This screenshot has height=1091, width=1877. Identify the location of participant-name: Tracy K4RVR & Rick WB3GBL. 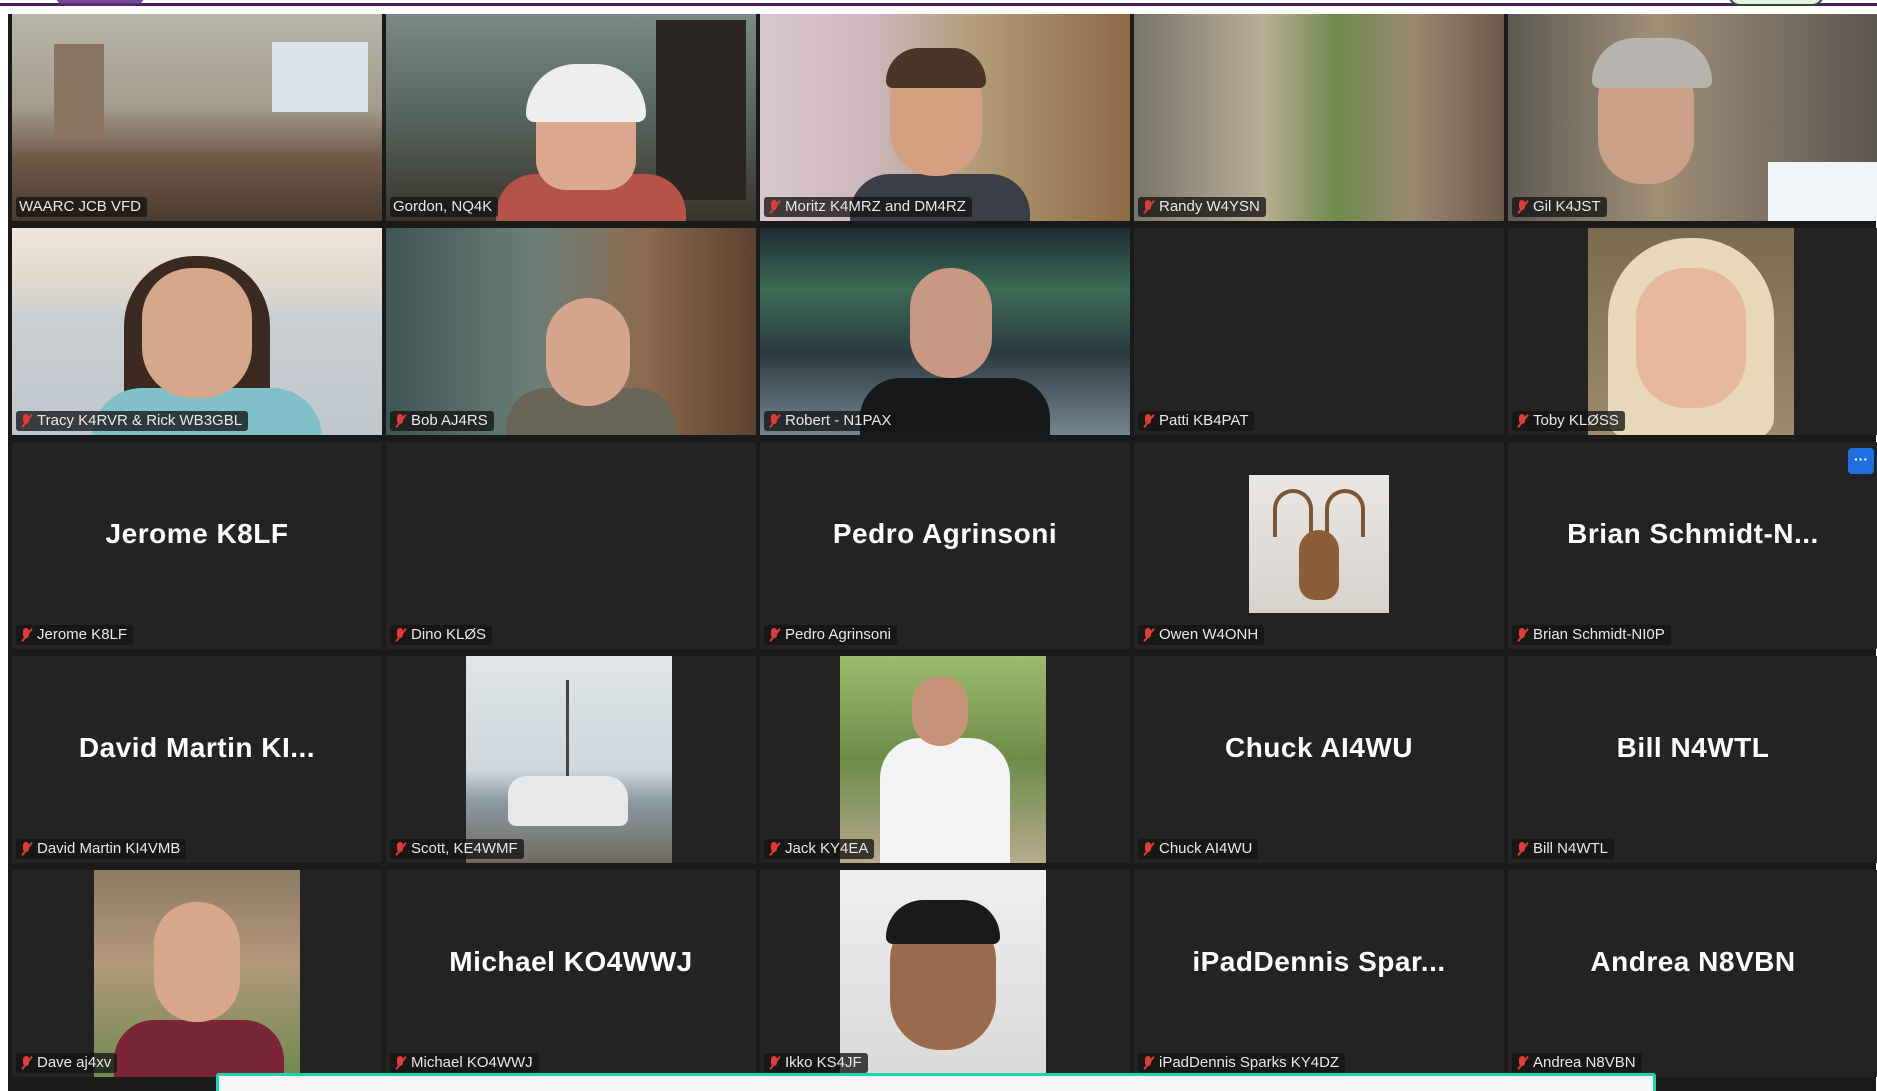
(140, 420).